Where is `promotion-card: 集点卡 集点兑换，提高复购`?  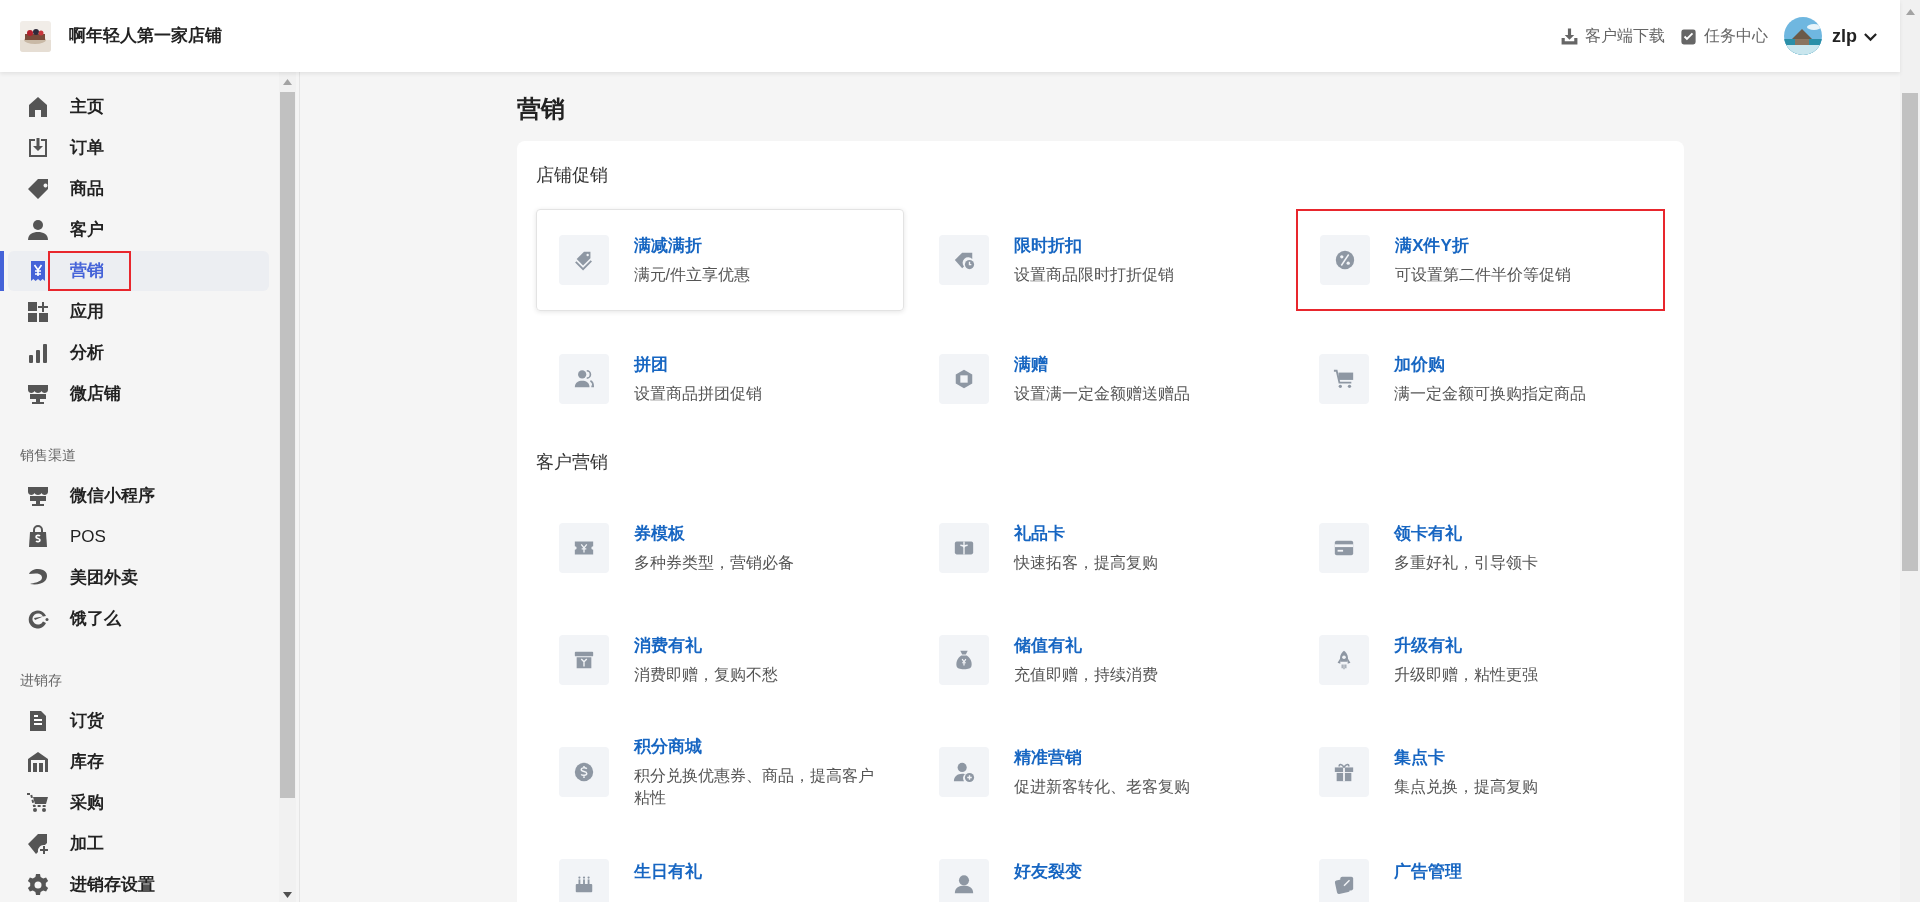 promotion-card: 集点卡 集点兑换，提高复购 is located at coordinates (1480, 772).